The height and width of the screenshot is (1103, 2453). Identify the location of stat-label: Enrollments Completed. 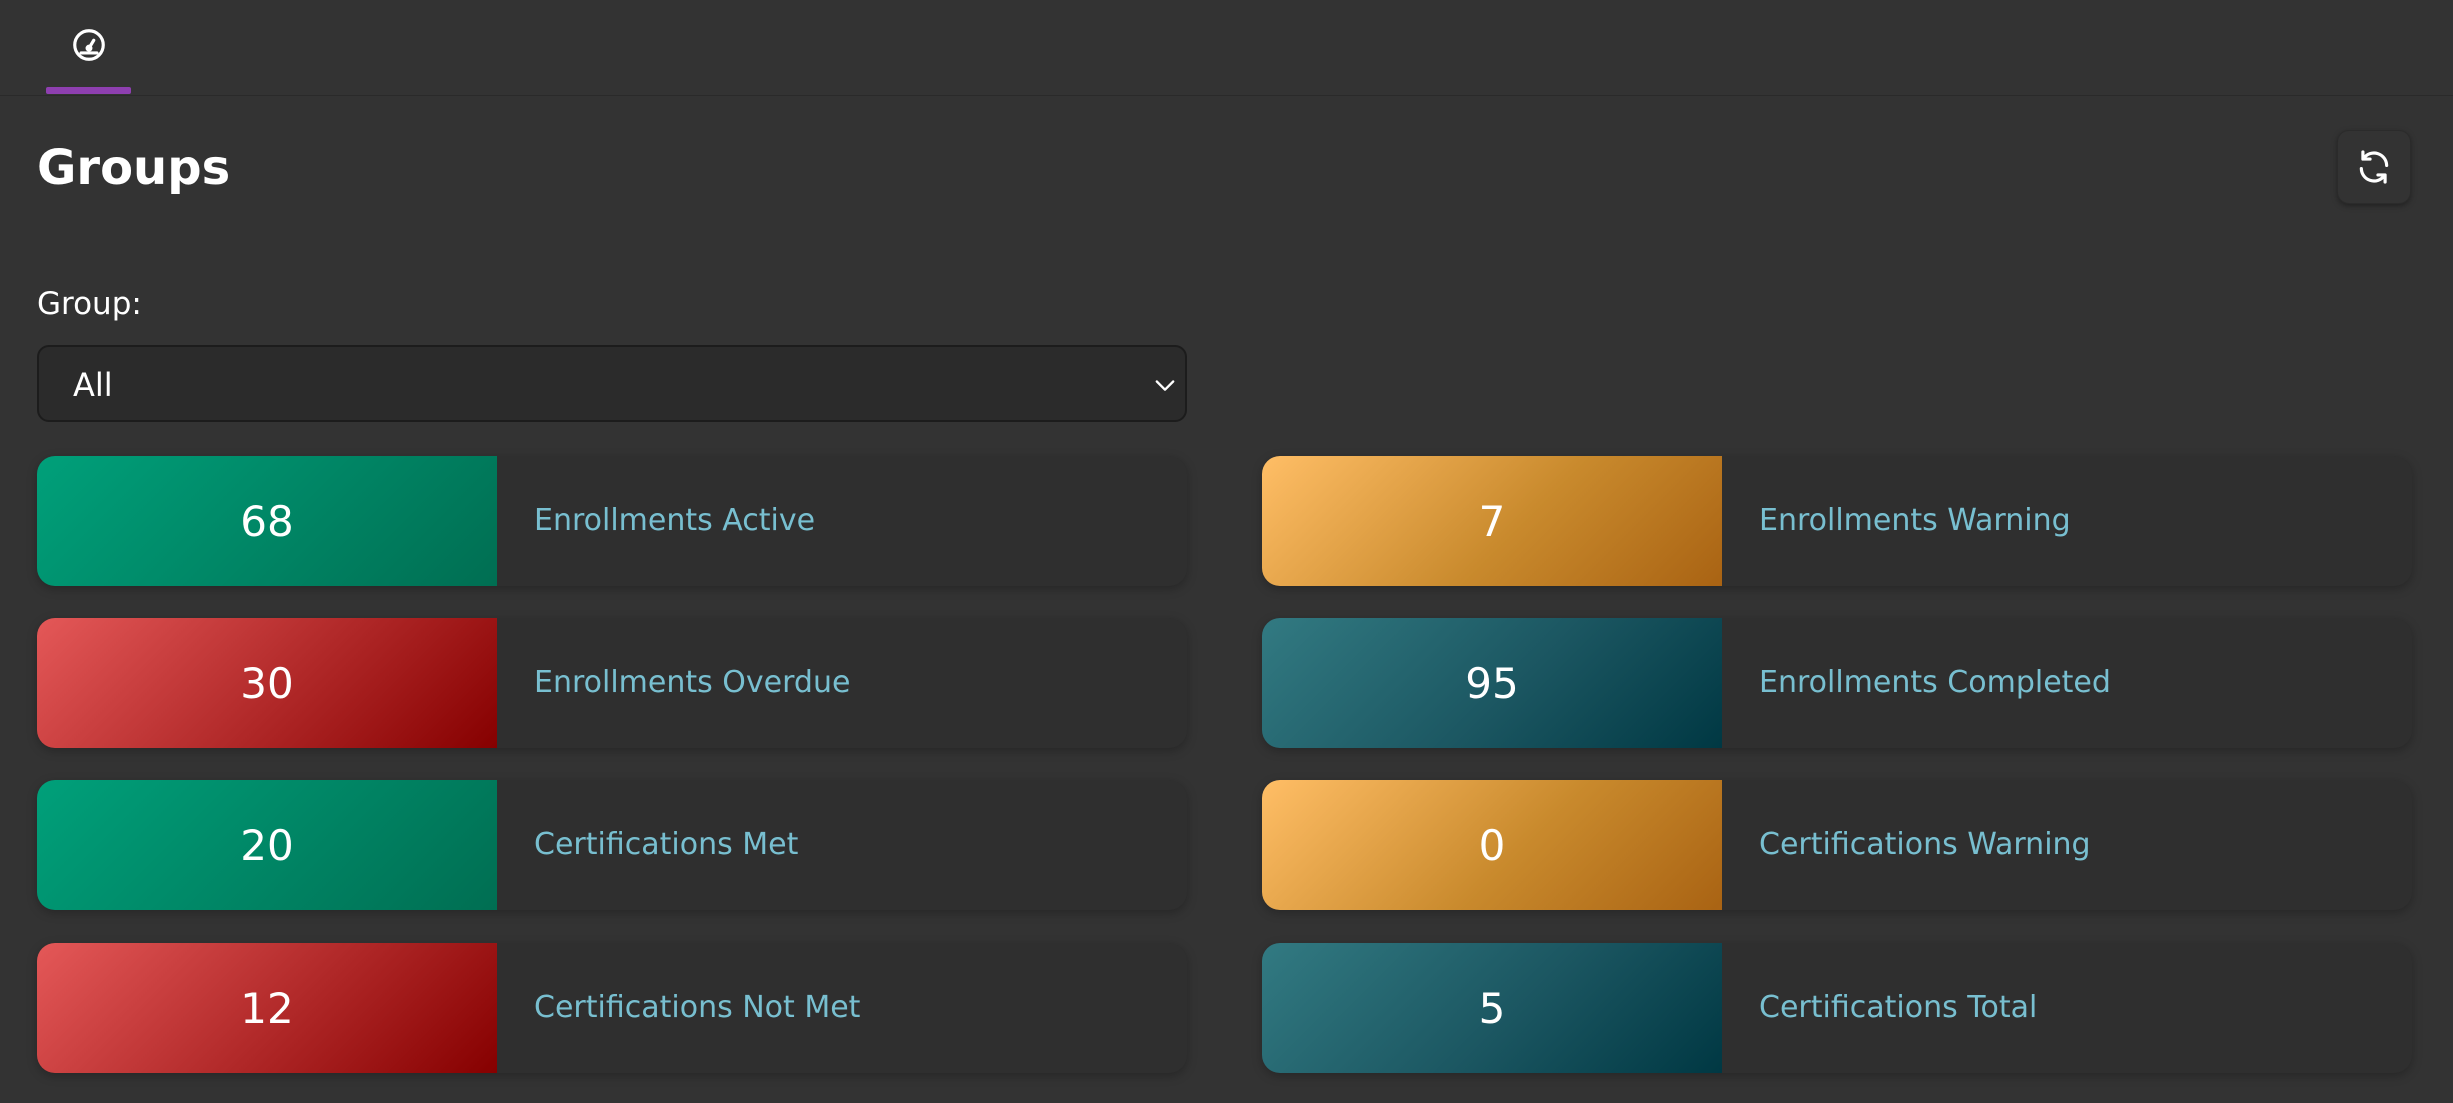
(1935, 682).